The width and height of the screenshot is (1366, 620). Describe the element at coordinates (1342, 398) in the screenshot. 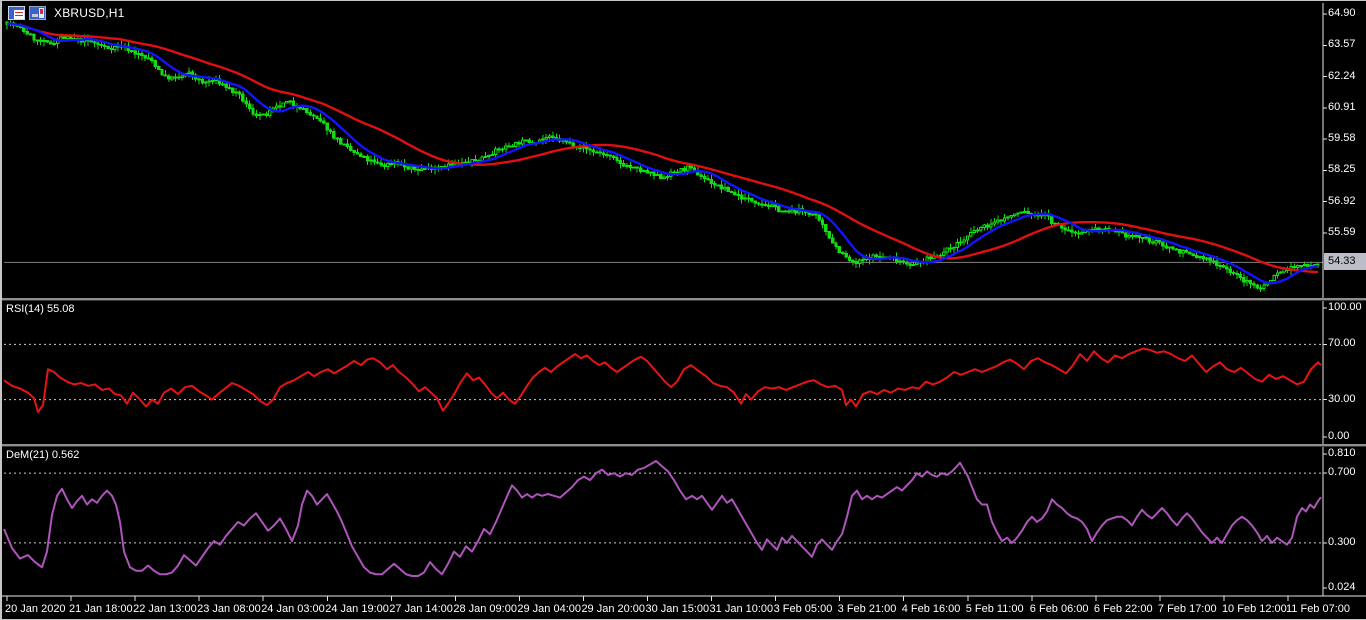

I see `rsi-tick-label: 30.00` at that location.